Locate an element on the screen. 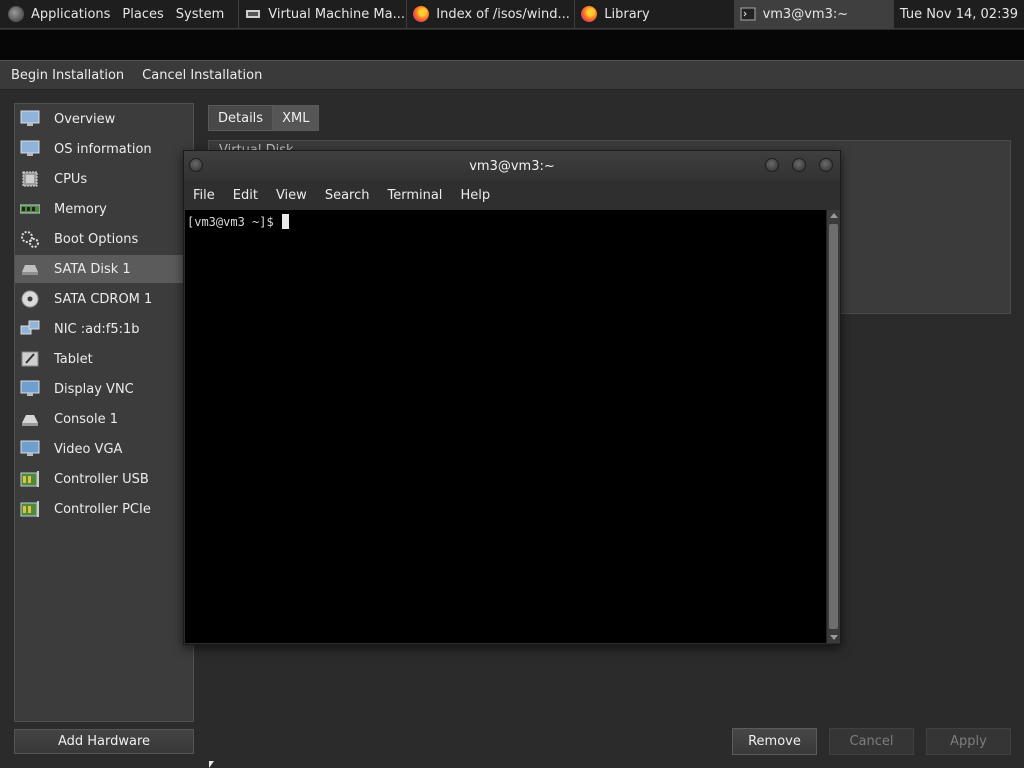 This screenshot has width=1024, height=768. menu-file: File is located at coordinates (204, 195).